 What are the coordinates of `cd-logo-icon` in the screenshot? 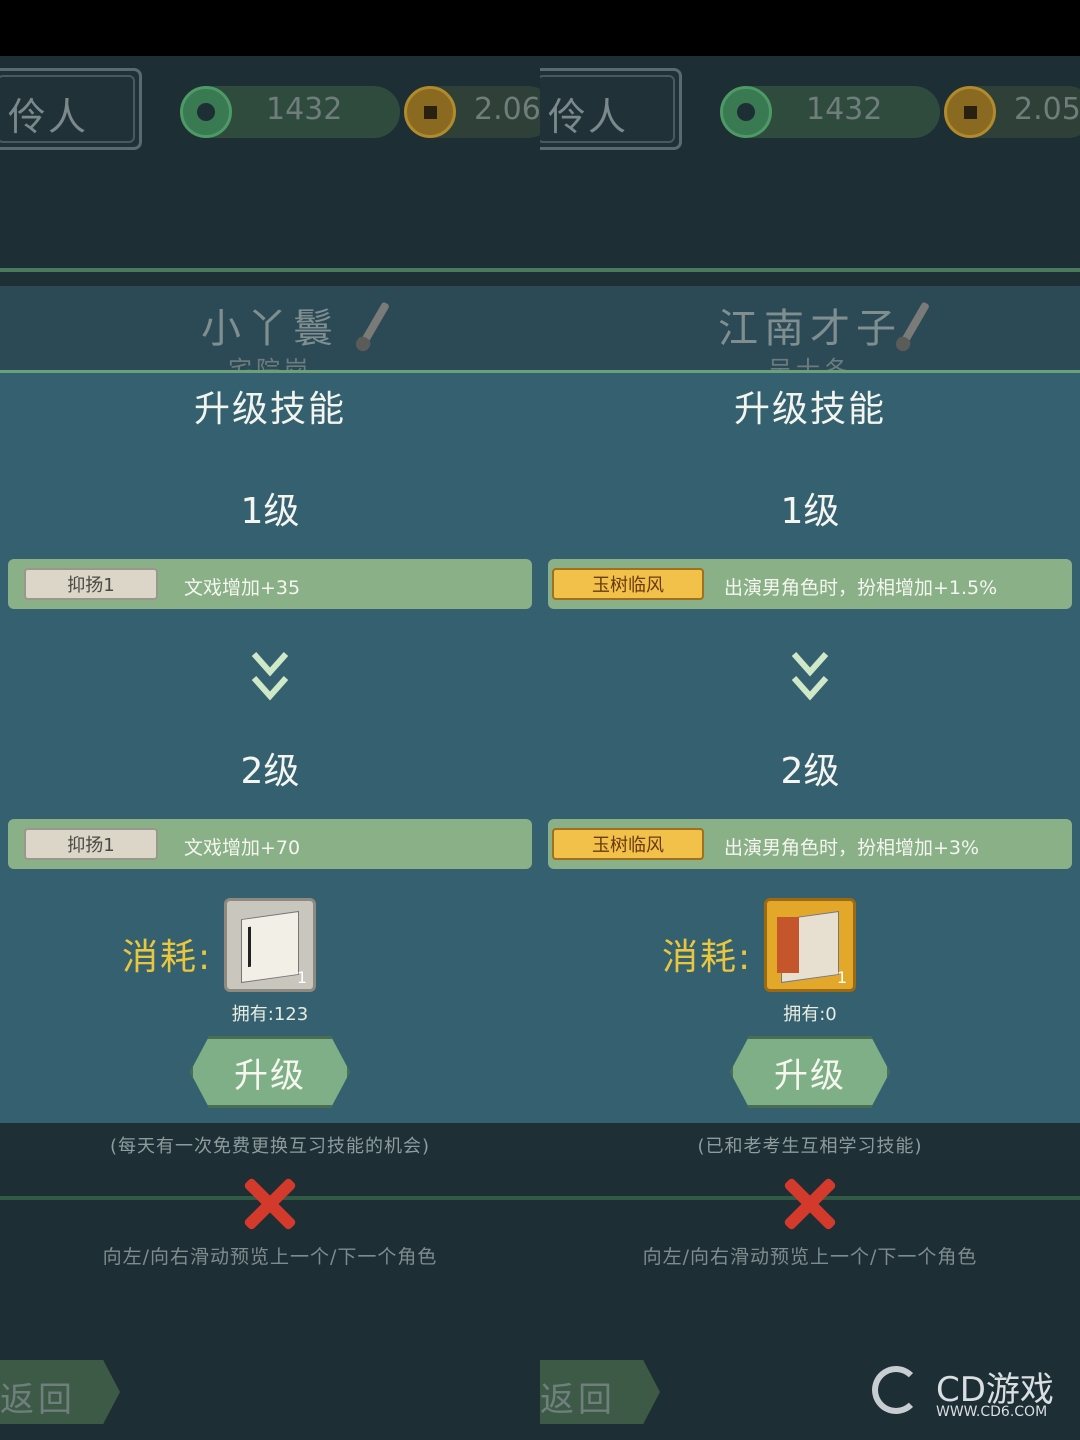 It's located at (896, 1390).